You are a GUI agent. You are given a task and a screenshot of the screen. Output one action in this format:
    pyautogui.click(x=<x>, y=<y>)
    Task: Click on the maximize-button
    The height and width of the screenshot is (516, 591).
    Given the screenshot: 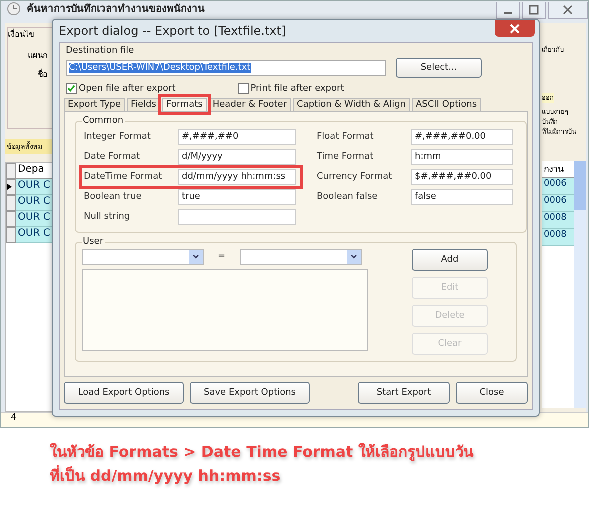 What is the action you would take?
    pyautogui.click(x=534, y=10)
    